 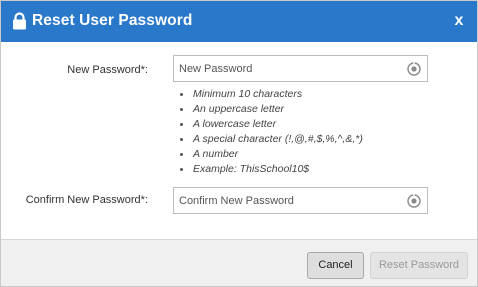 What do you see at coordinates (286, 200) in the screenshot?
I see `confirm-password-input` at bounding box center [286, 200].